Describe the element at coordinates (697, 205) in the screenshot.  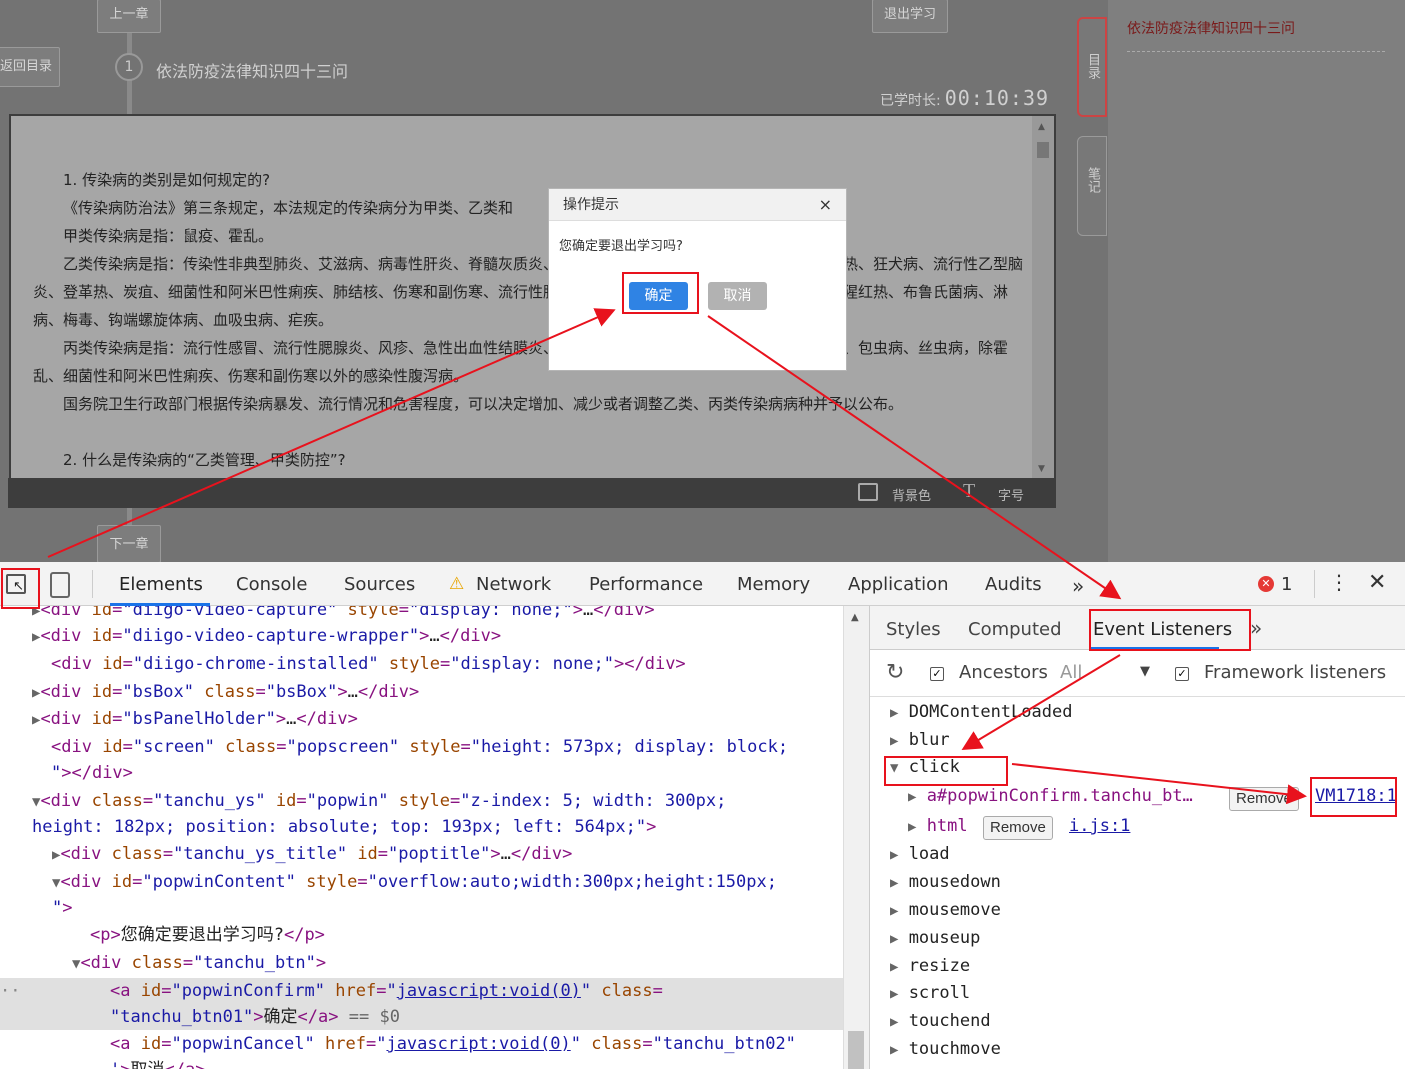
I see `dialog-title-bar: 操作提示 ×` at that location.